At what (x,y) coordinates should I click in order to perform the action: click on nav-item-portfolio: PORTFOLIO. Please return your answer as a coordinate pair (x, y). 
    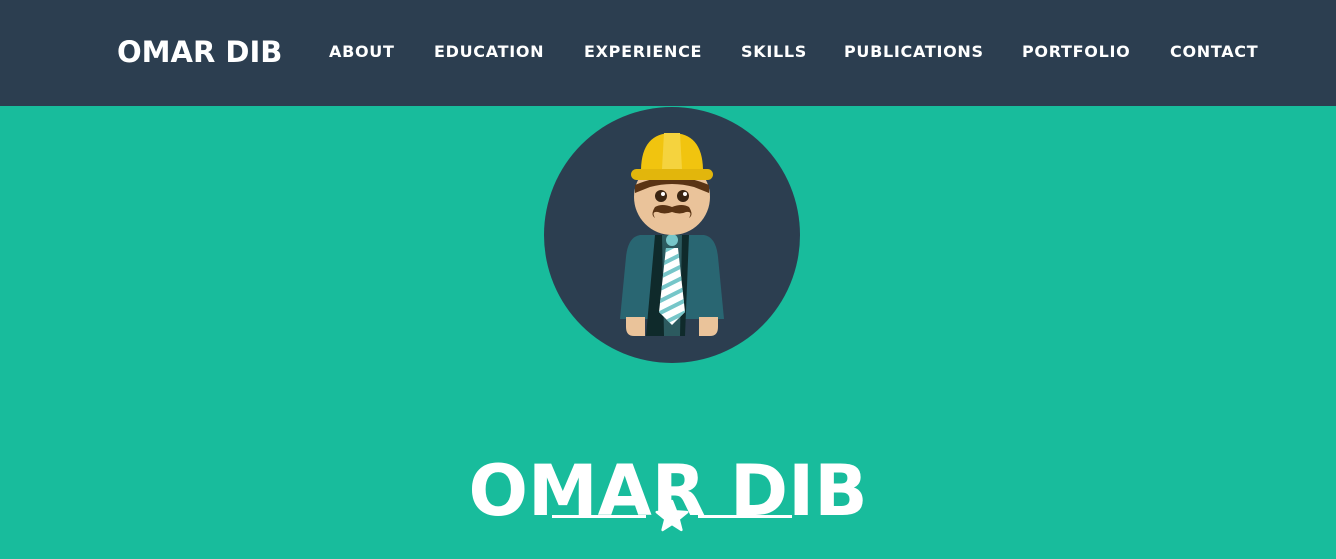
    Looking at the image, I should click on (1076, 52).